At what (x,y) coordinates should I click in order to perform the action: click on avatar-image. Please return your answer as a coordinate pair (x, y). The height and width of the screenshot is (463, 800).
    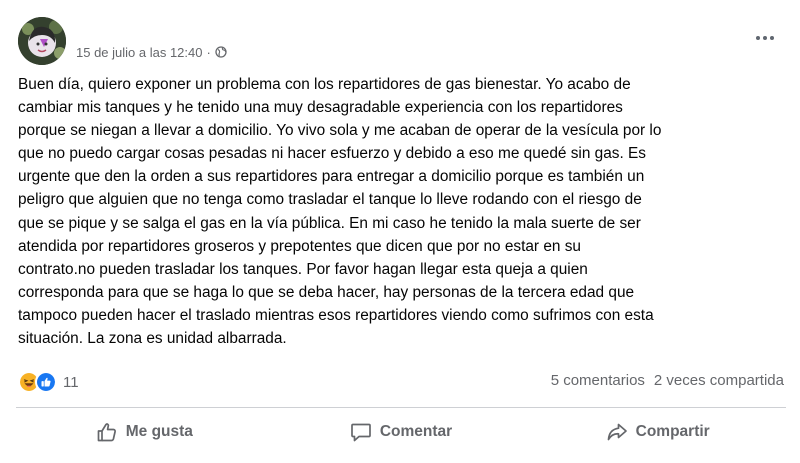
    Looking at the image, I should click on (42, 41).